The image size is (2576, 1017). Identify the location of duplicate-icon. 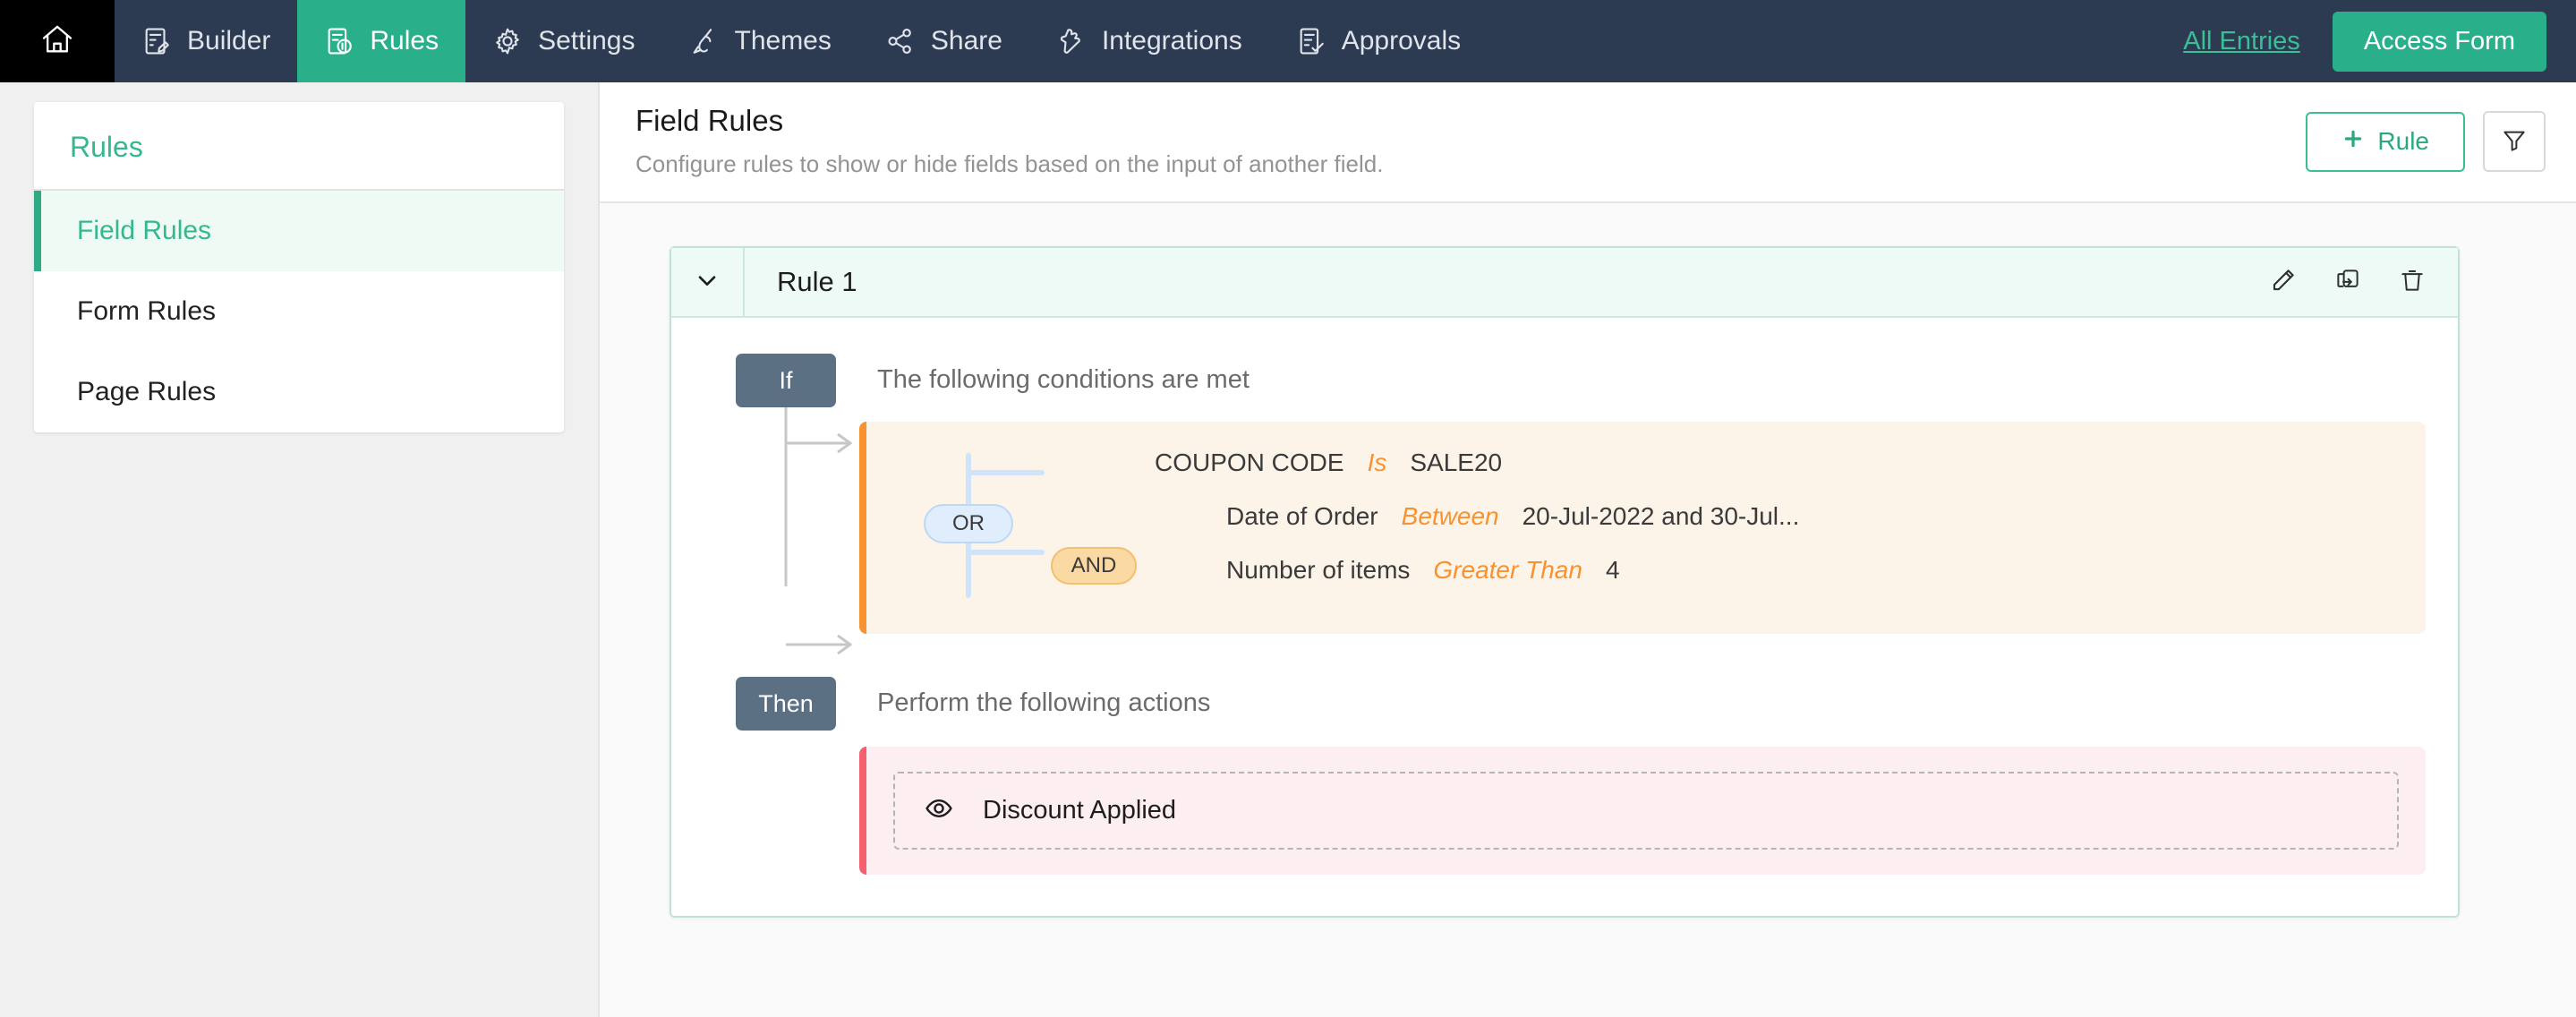
(2347, 282).